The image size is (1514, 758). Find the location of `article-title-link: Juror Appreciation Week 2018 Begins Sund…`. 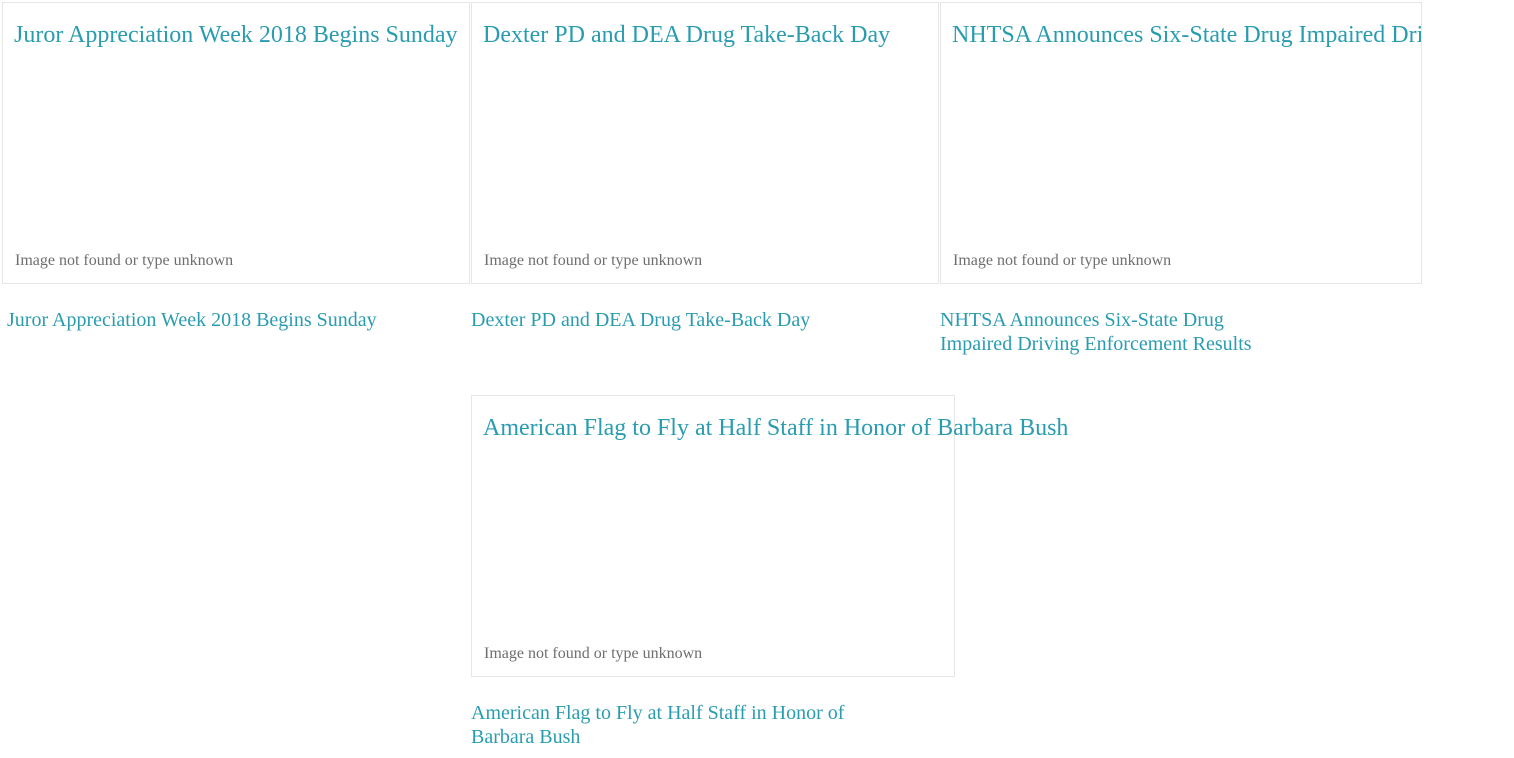

article-title-link: Juror Appreciation Week 2018 Begins Sund… is located at coordinates (197, 320).